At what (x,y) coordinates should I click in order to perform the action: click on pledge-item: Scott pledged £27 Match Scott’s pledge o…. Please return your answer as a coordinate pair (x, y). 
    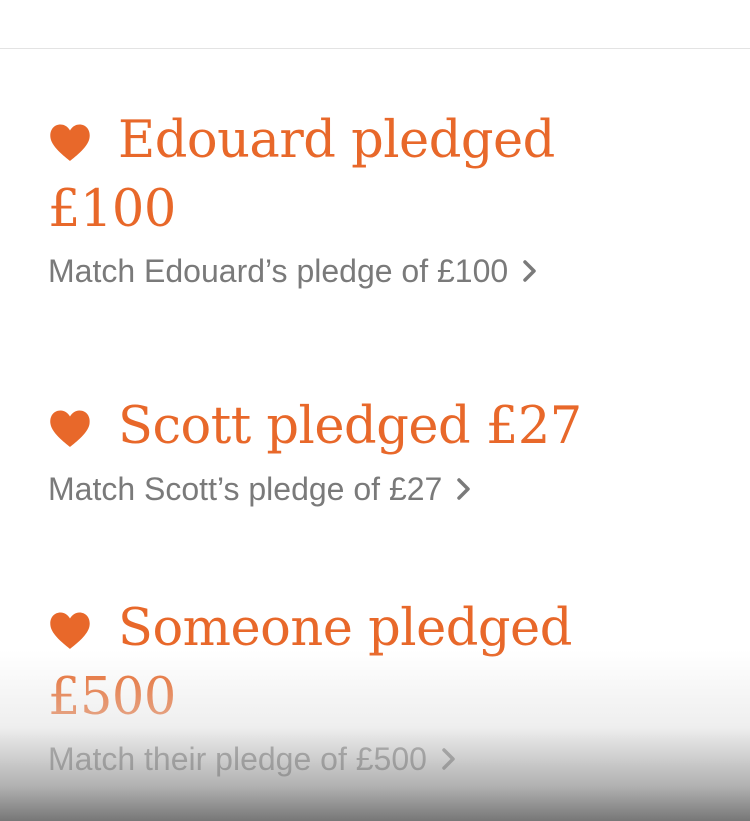
    Looking at the image, I should click on (368, 452).